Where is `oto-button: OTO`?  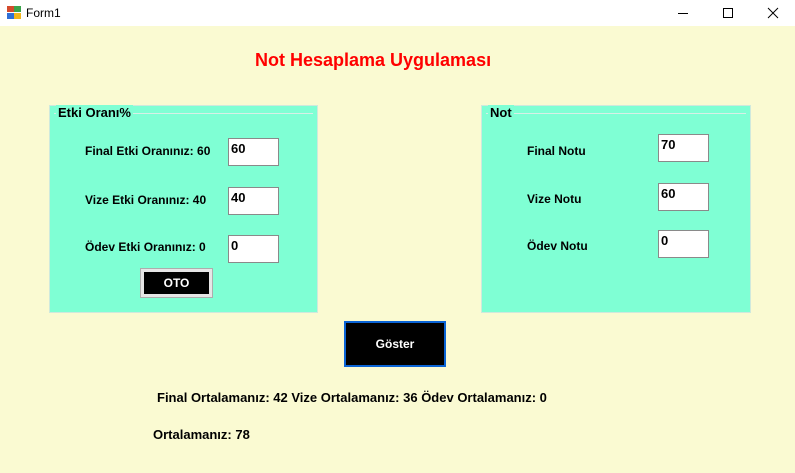 oto-button: OTO is located at coordinates (176, 283).